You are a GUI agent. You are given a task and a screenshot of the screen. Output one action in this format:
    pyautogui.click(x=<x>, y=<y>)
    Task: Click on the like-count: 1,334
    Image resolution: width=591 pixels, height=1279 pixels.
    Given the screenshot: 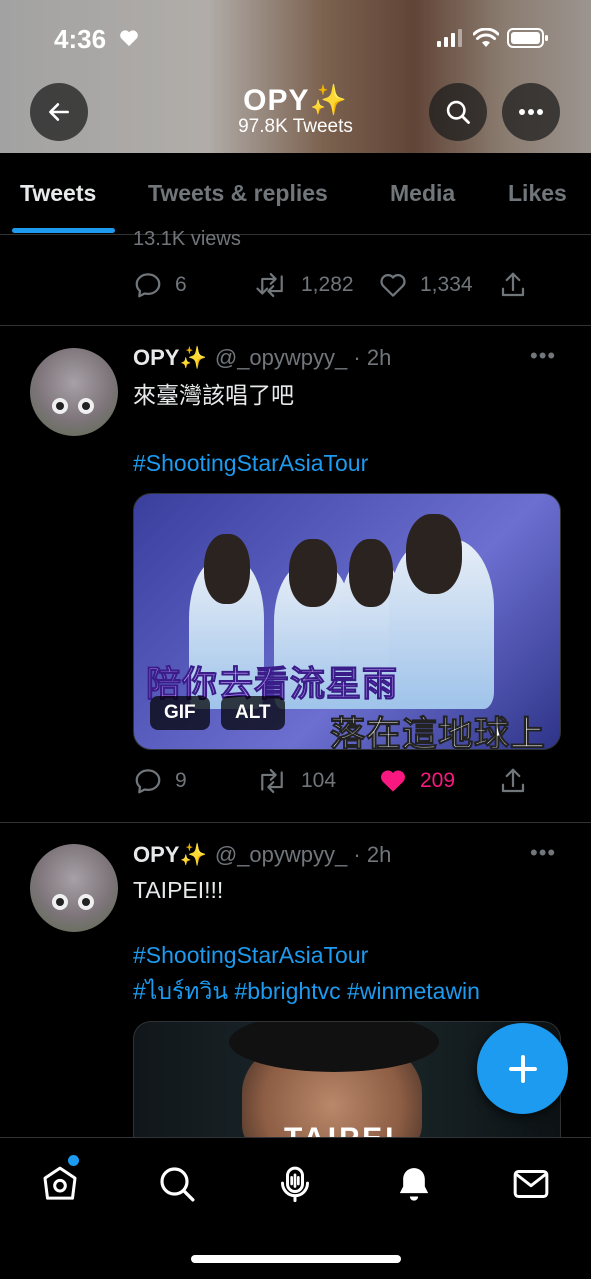 What is the action you would take?
    pyautogui.click(x=446, y=284)
    